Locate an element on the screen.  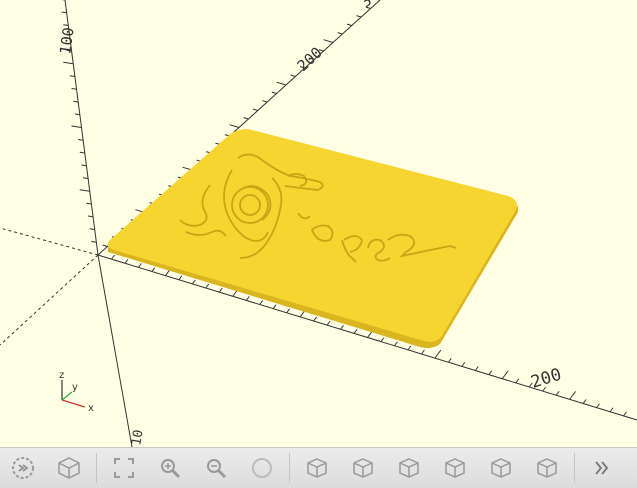
x-axis-tick-200: 200 is located at coordinates (546, 379).